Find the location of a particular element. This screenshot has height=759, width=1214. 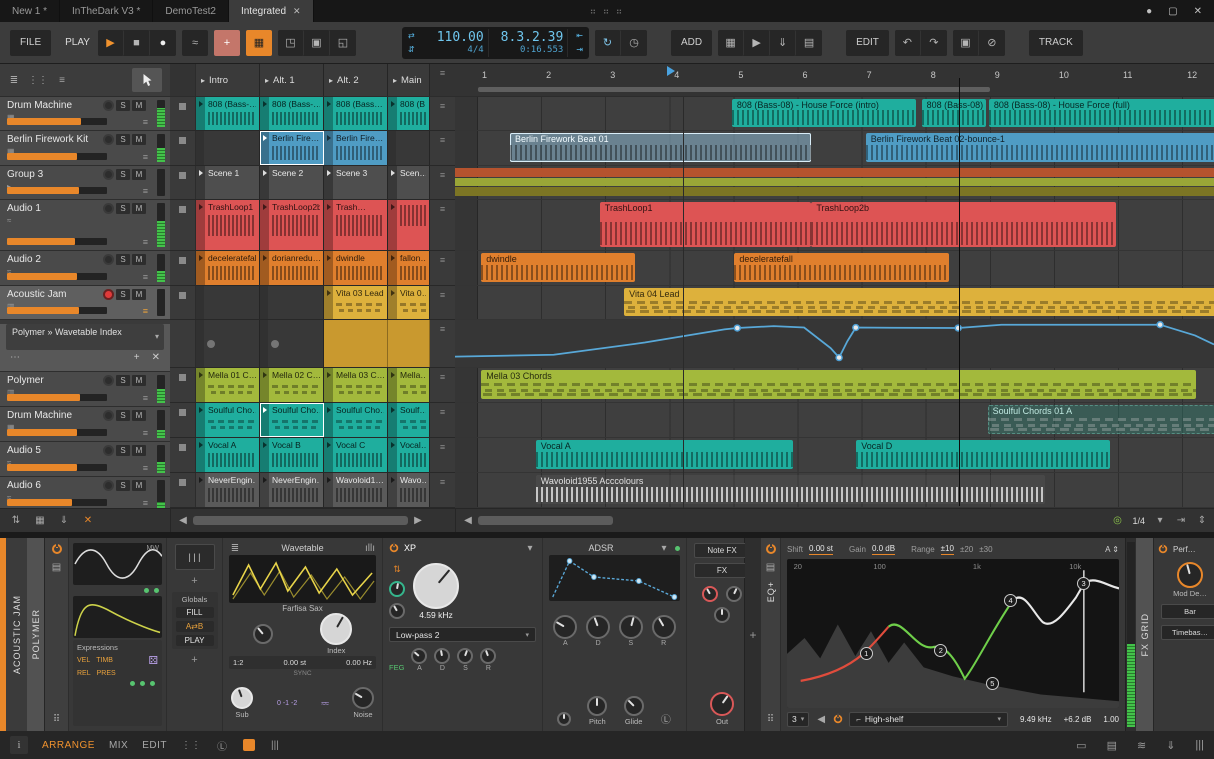

scroll-left-icon: ◀ is located at coordinates (183, 520).